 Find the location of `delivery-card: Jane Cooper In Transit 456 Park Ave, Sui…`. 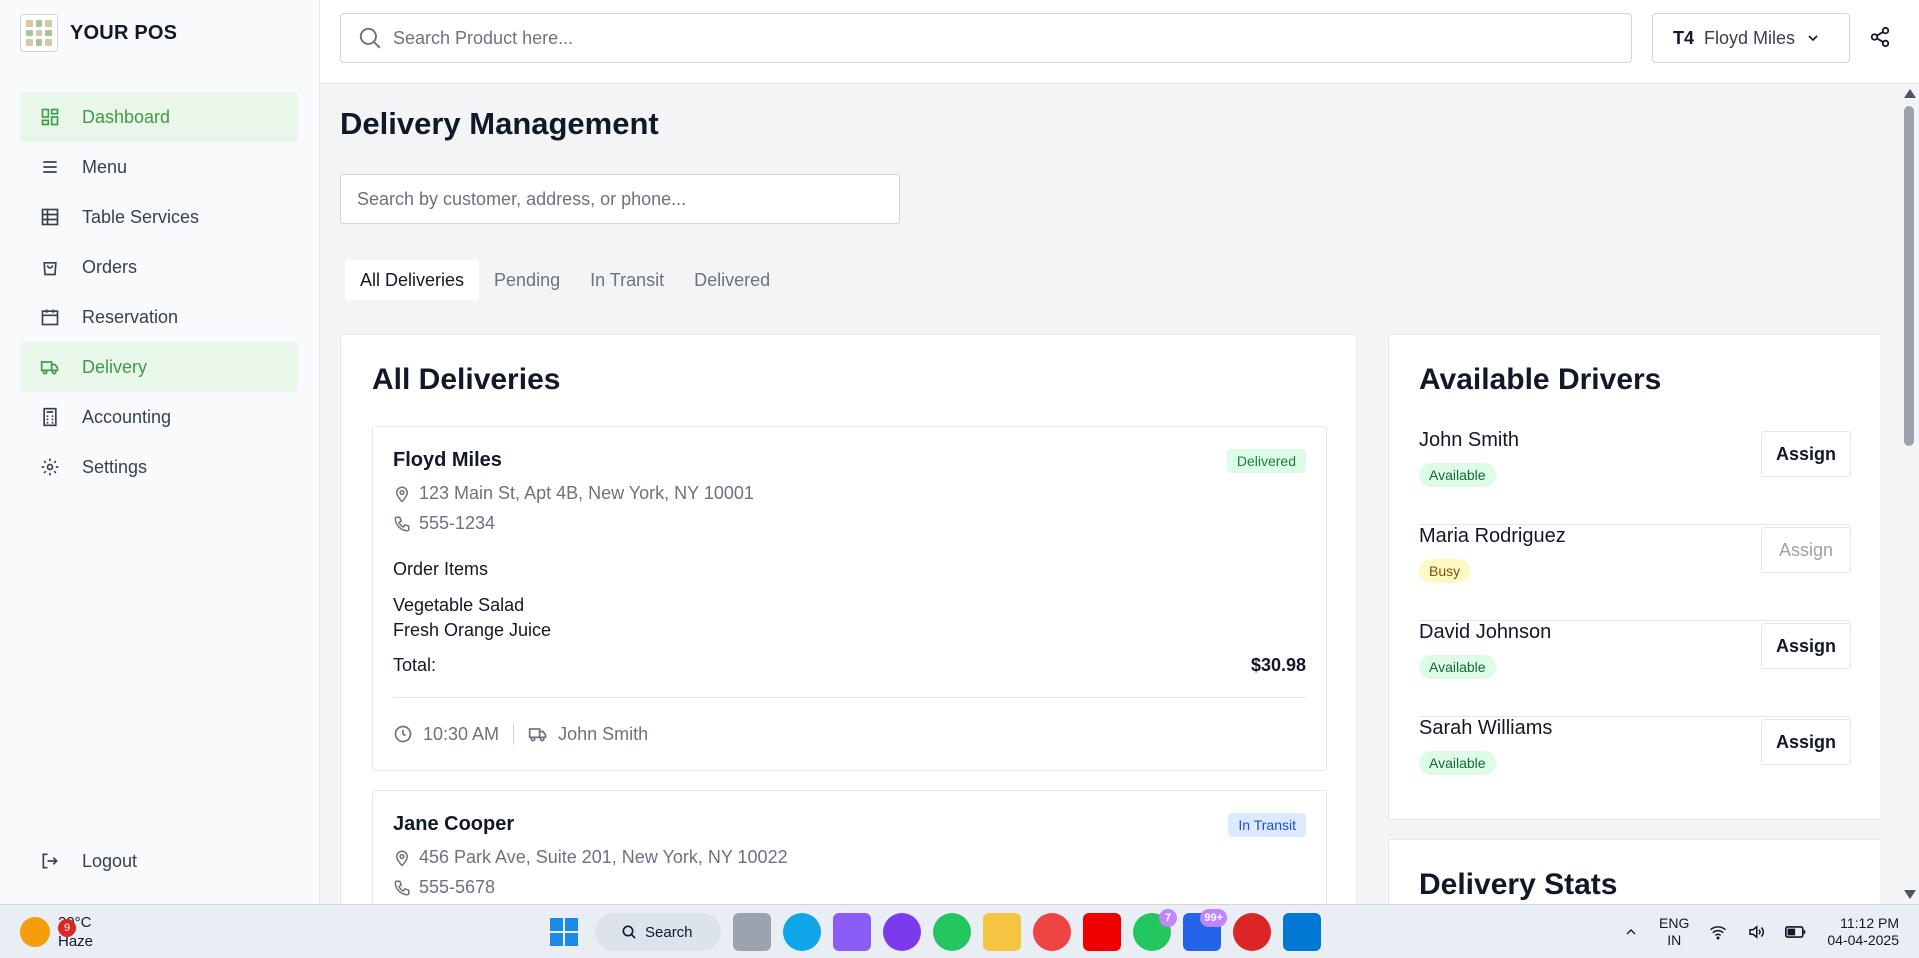

delivery-card: Jane Cooper In Transit 456 Park Ave, Sui… is located at coordinates (849, 847).